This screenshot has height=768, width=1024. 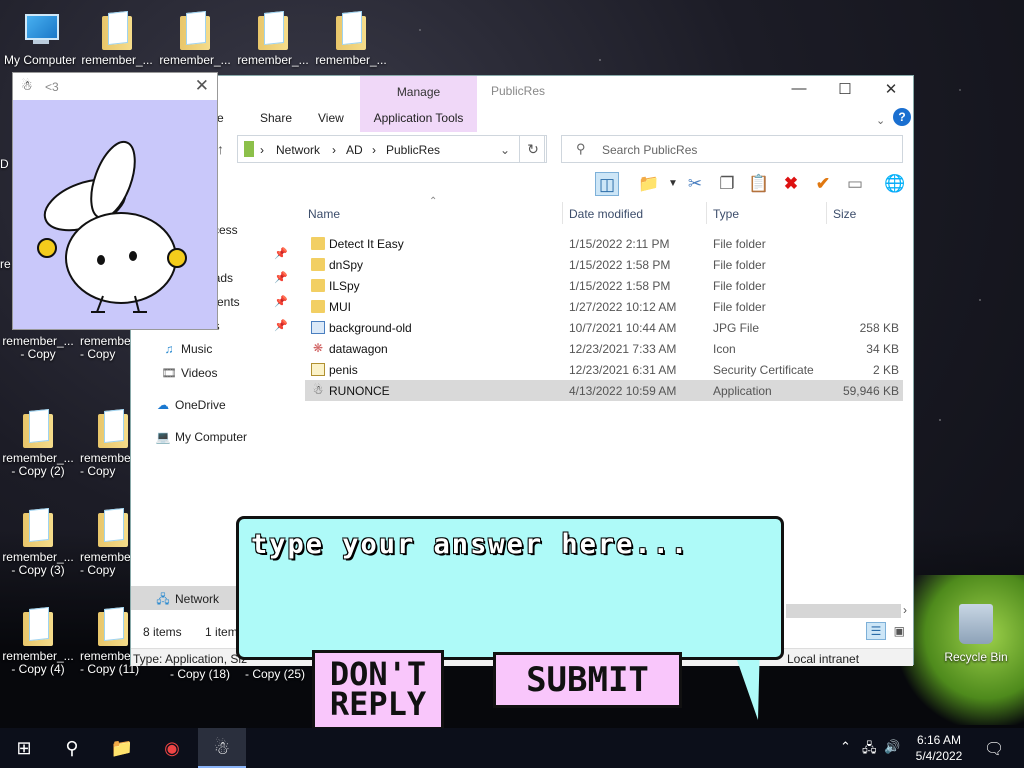 What do you see at coordinates (799, 90) in the screenshot?
I see `minimize-button: —` at bounding box center [799, 90].